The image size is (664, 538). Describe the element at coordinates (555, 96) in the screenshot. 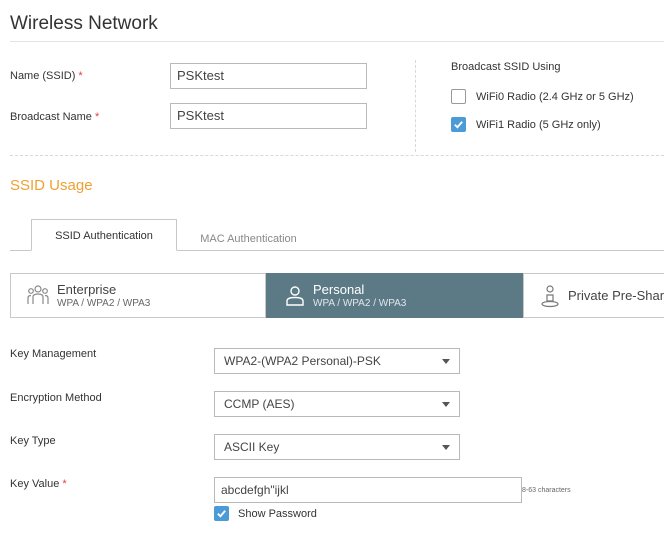

I see `wifi0-label: WiFi0 Radio (2.4 GHz or 5 GHz)` at that location.